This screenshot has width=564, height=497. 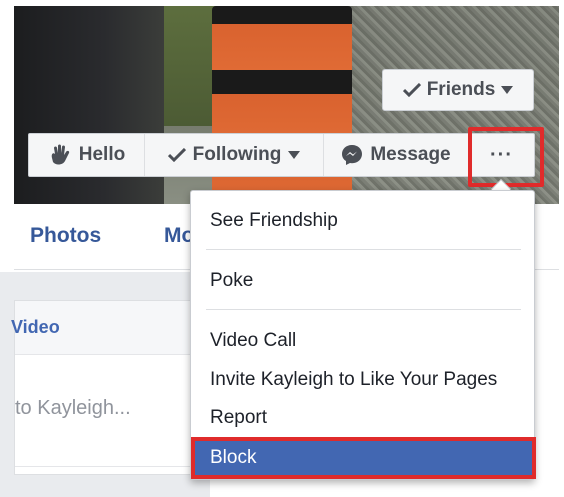 I want to click on following-label: Following, so click(x=237, y=154).